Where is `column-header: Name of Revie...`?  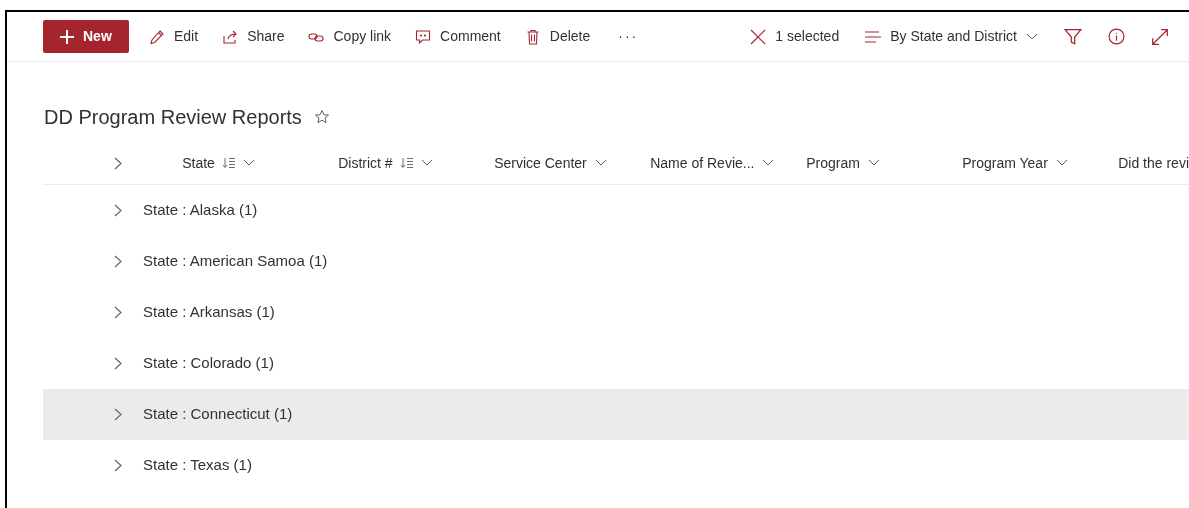
column-header: Name of Revie... is located at coordinates (728, 163).